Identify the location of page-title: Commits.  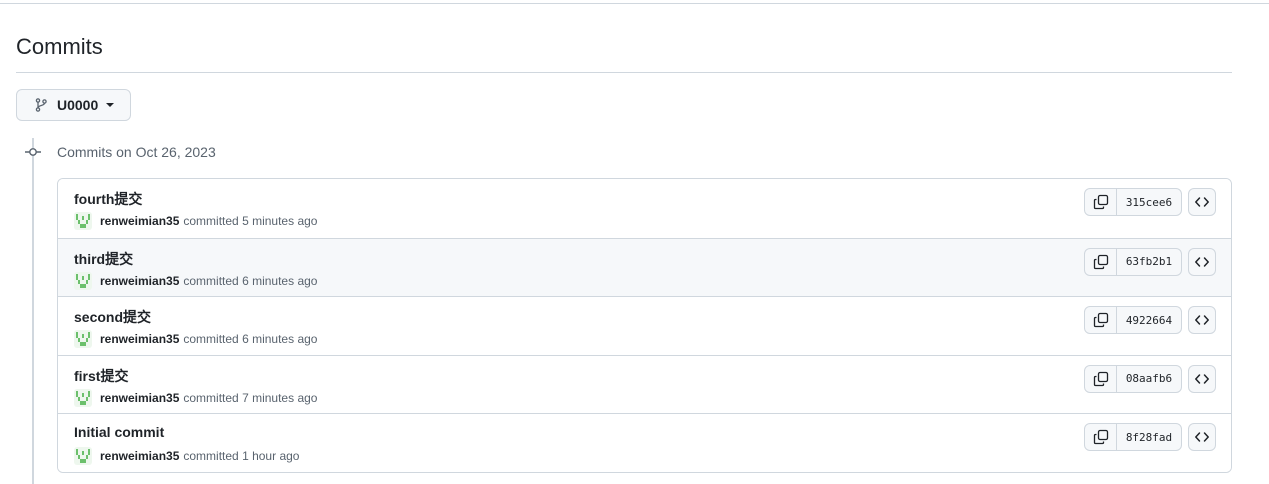
(59, 46).